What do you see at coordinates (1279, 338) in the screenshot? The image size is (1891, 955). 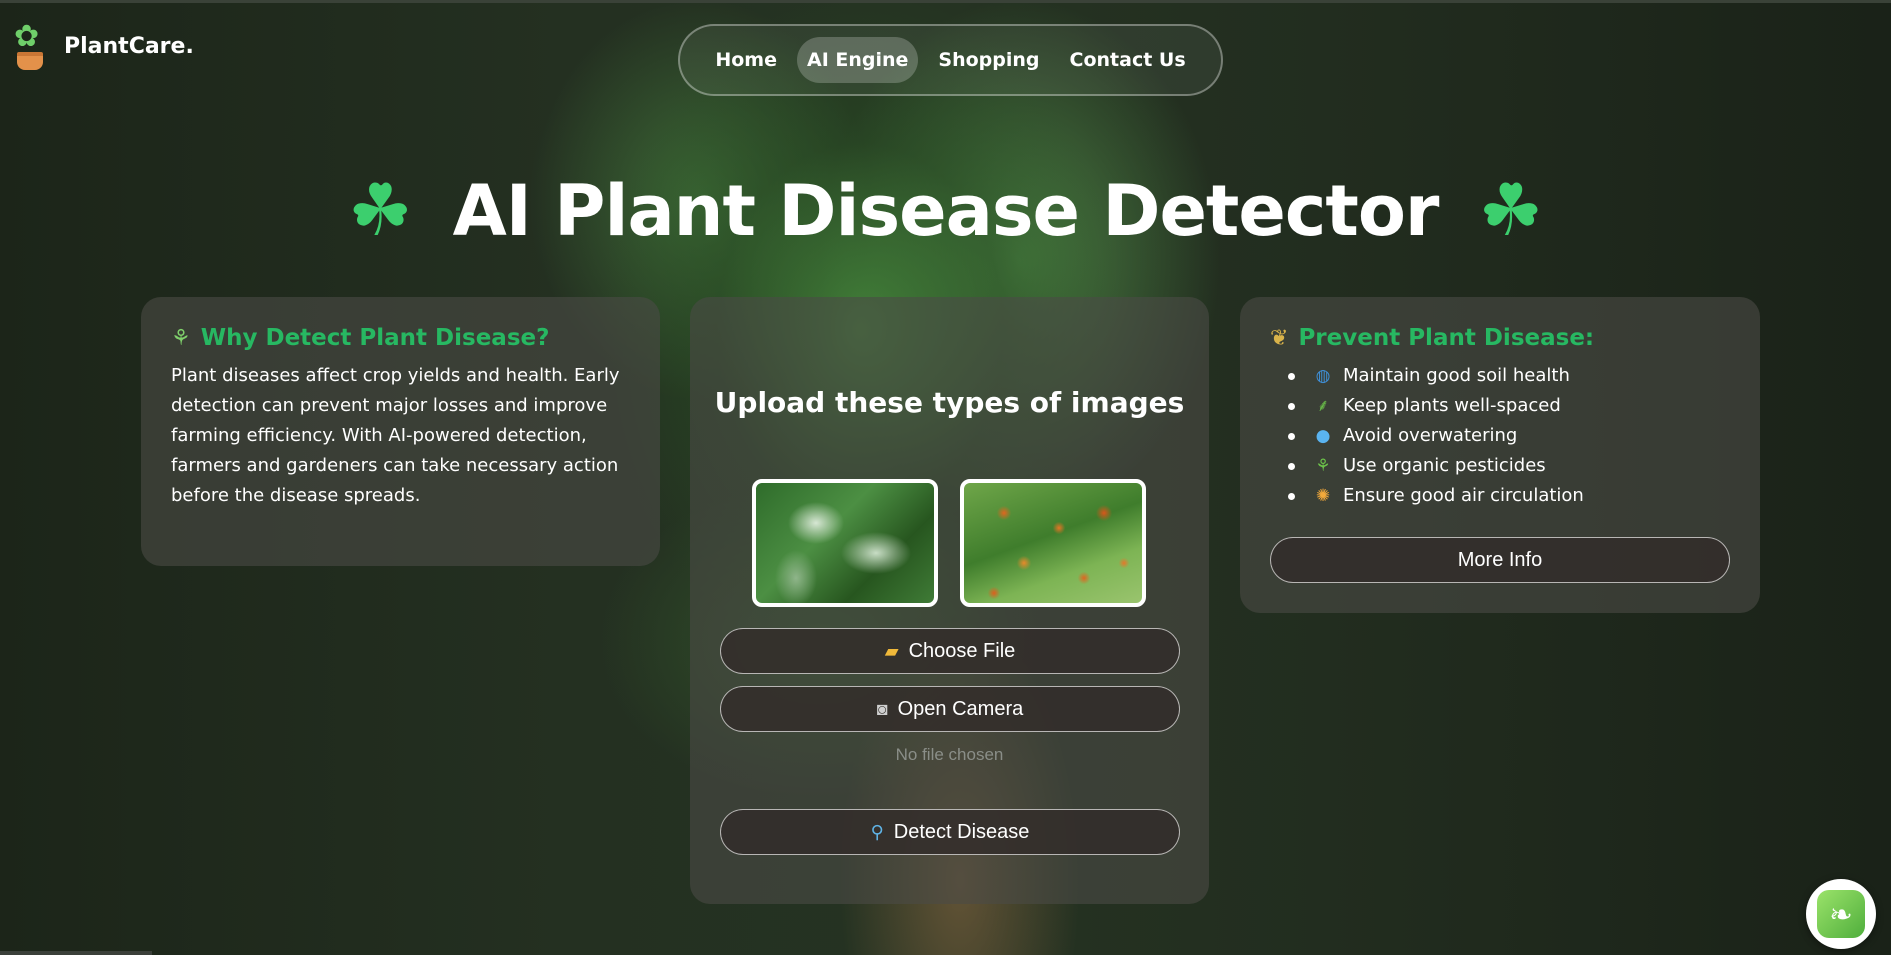 I see `wheat-icon: ❦` at bounding box center [1279, 338].